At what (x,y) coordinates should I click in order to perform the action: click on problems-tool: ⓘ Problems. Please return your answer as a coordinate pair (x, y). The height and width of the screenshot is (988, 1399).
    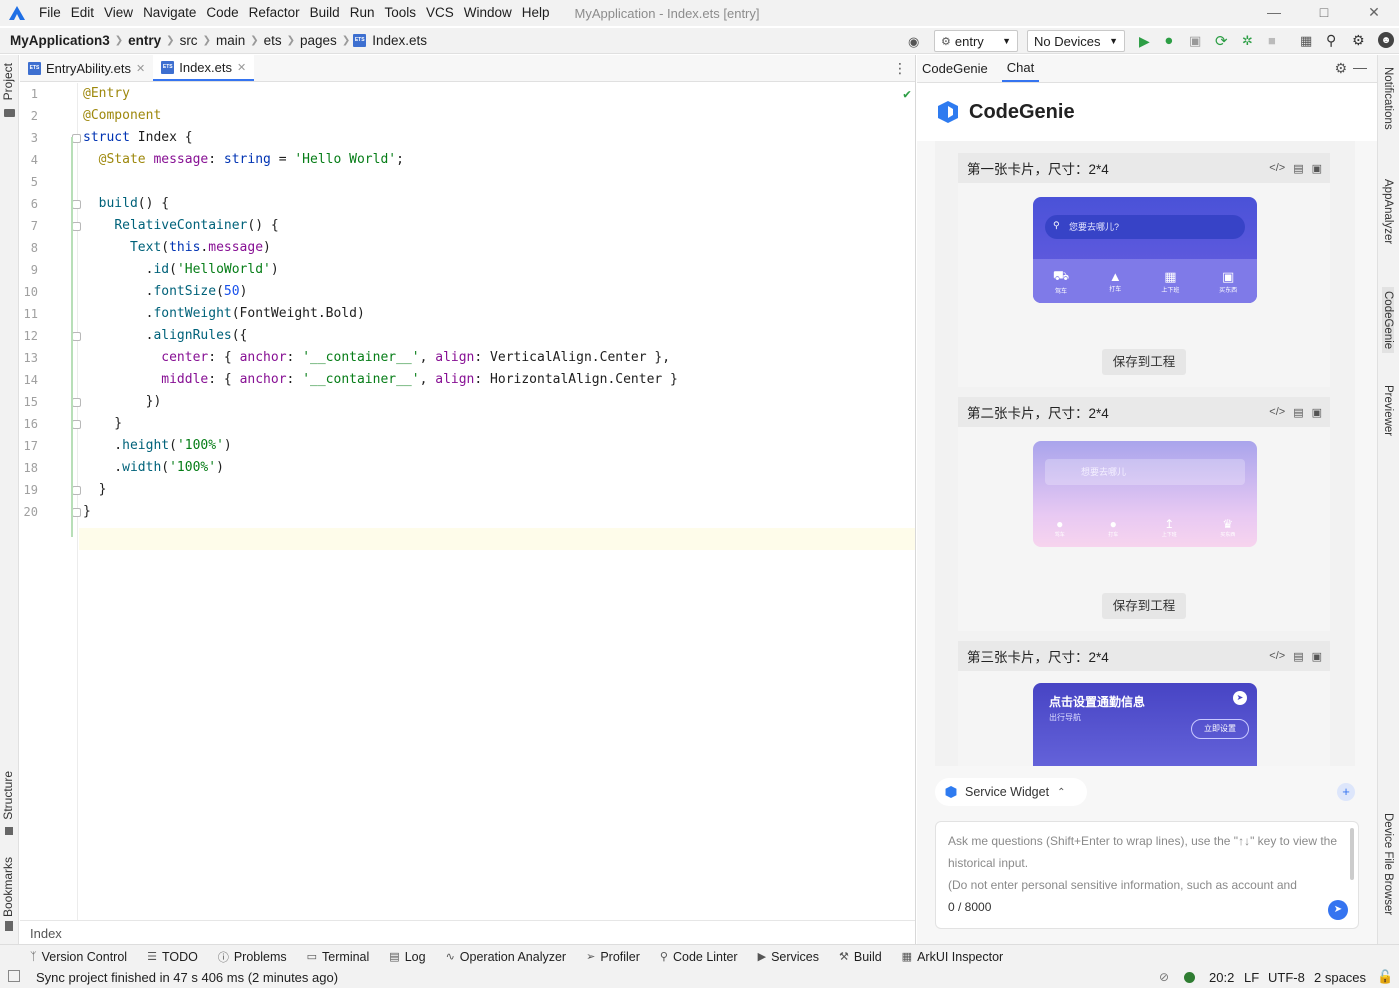
    Looking at the image, I should click on (252, 957).